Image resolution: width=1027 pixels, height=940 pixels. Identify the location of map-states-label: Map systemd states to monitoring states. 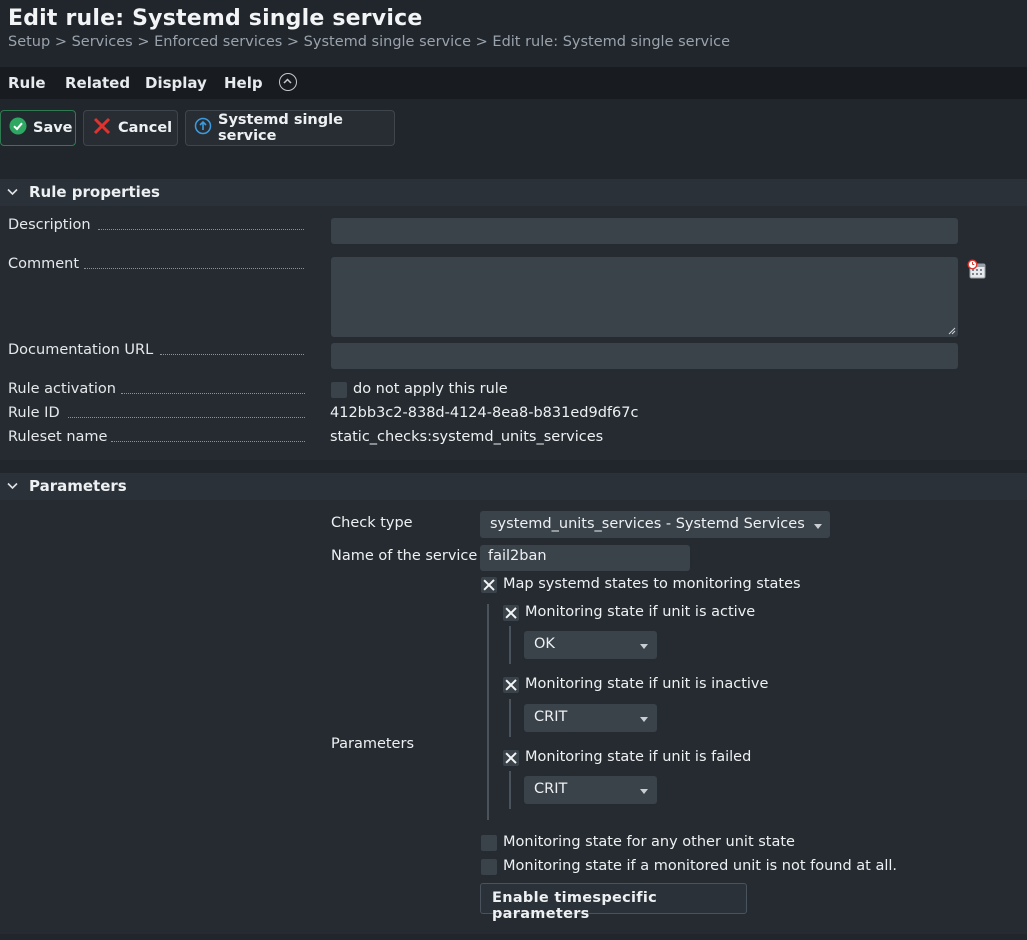
(652, 584).